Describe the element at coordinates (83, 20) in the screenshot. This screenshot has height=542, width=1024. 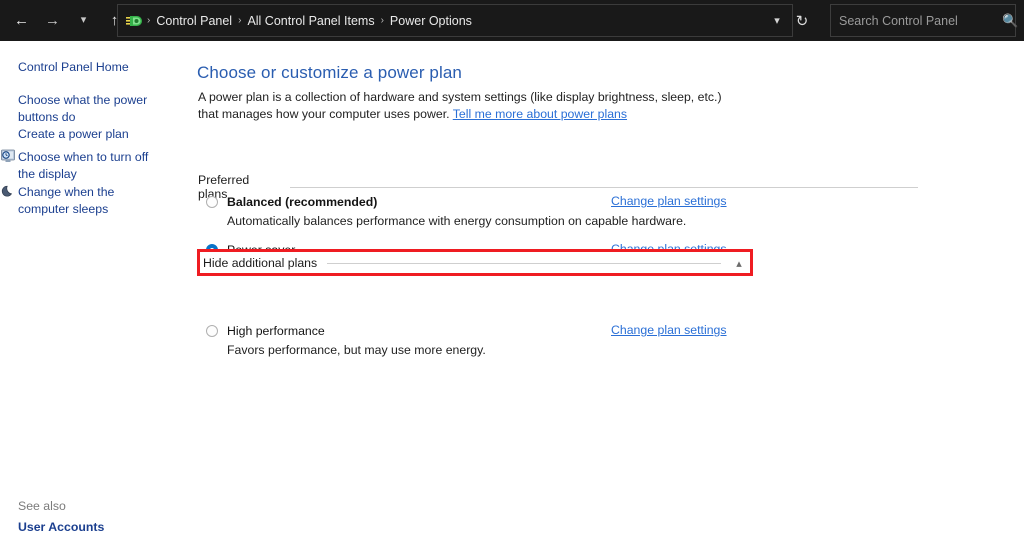
I see `recent-locations-button: ▾` at that location.